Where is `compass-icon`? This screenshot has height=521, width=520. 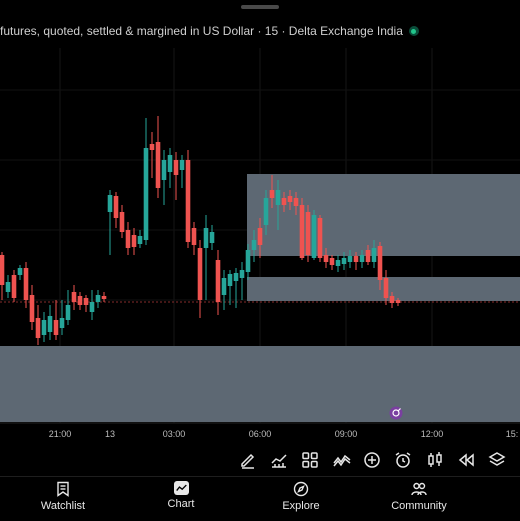
compass-icon is located at coordinates (301, 489).